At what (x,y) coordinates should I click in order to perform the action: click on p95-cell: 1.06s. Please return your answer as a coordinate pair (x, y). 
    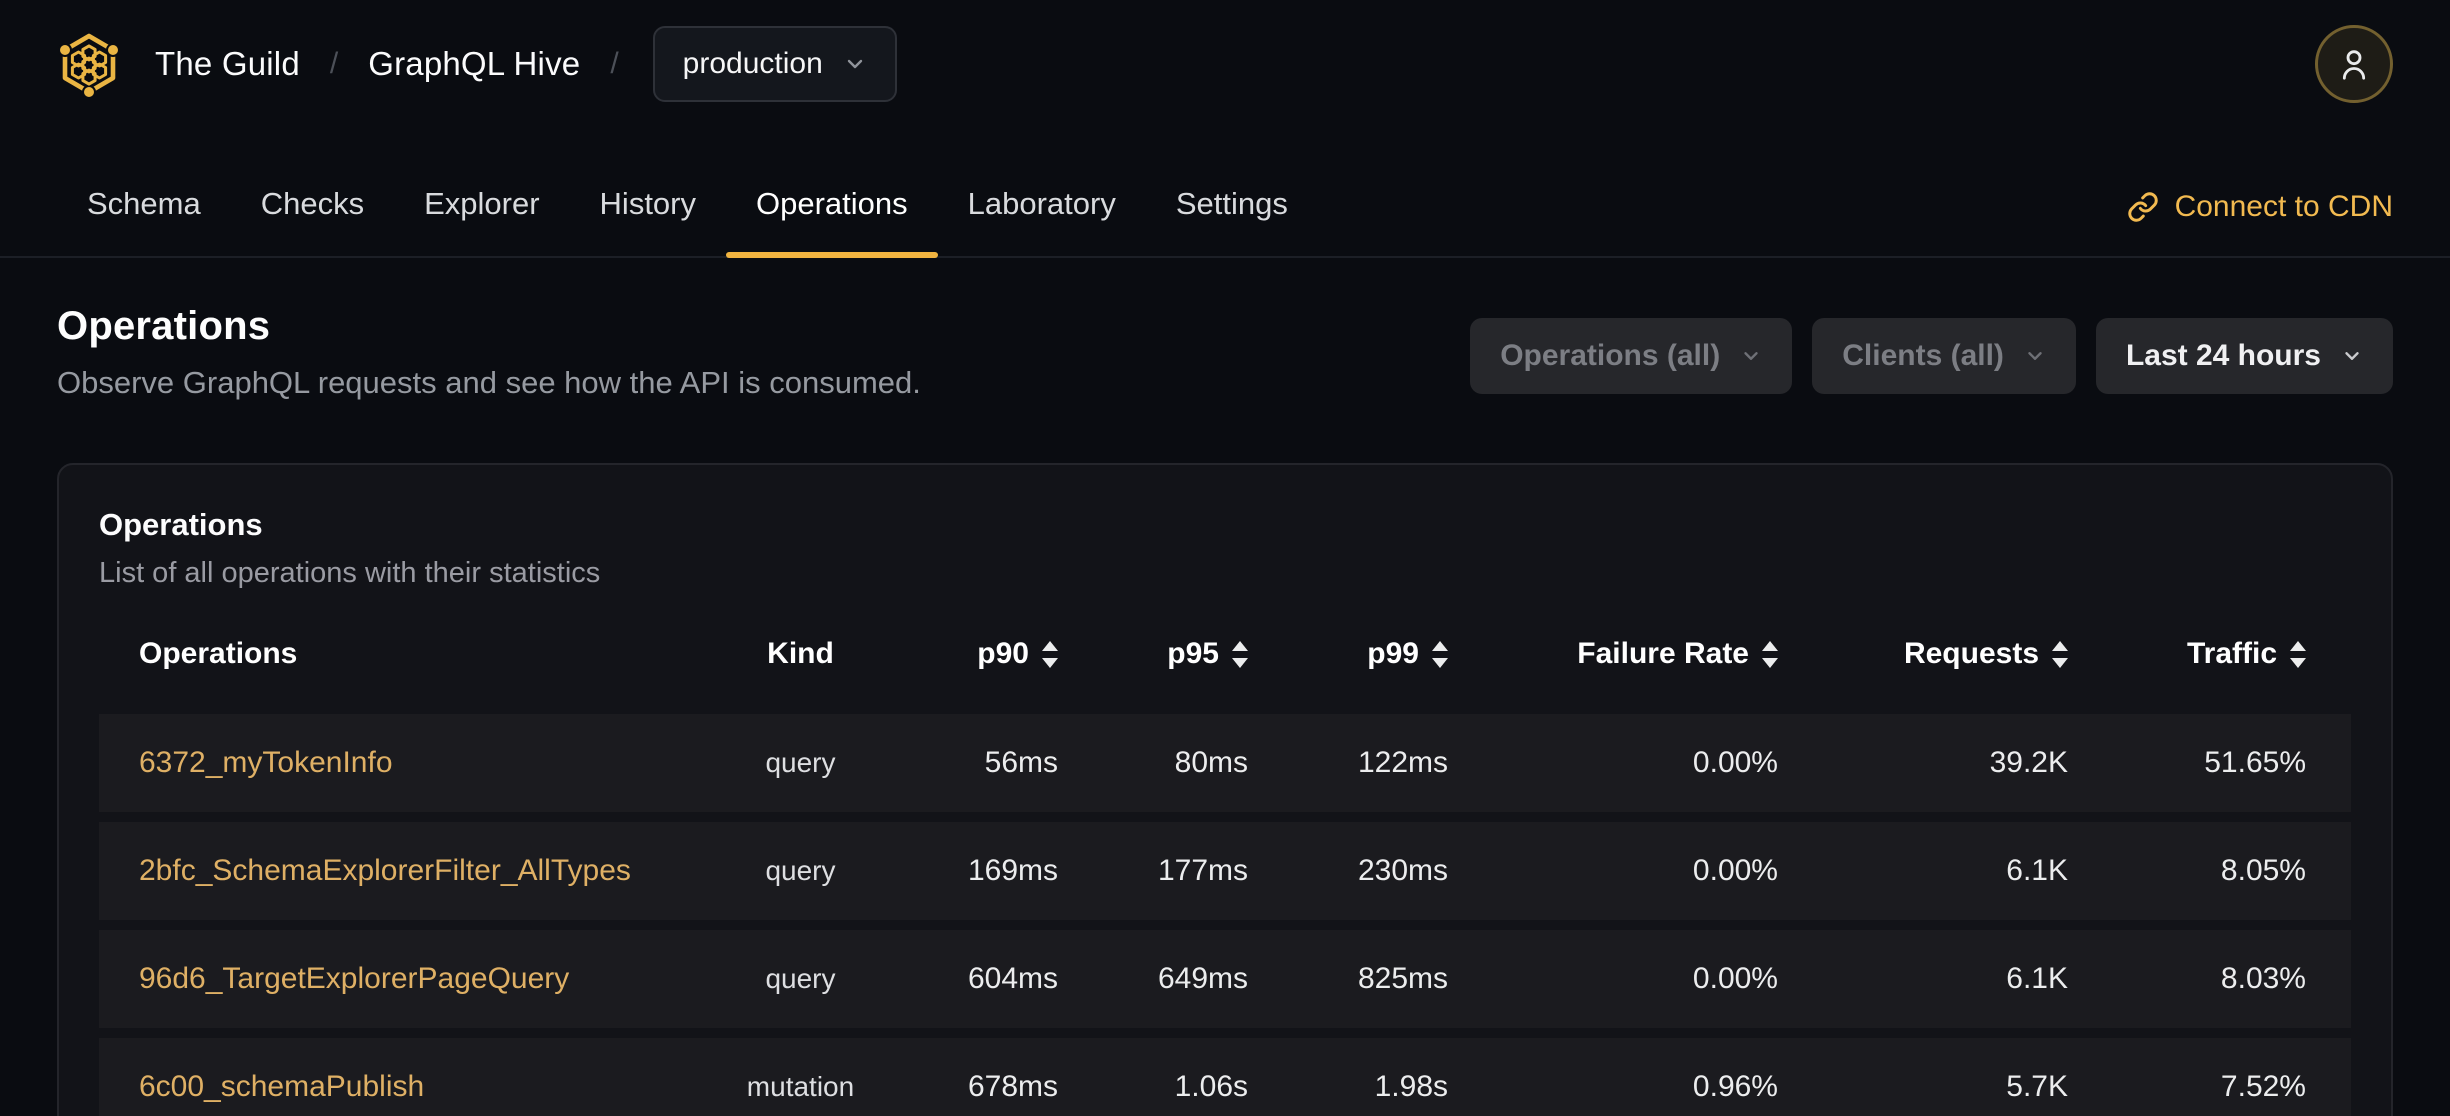
    Looking at the image, I should click on (1211, 1086).